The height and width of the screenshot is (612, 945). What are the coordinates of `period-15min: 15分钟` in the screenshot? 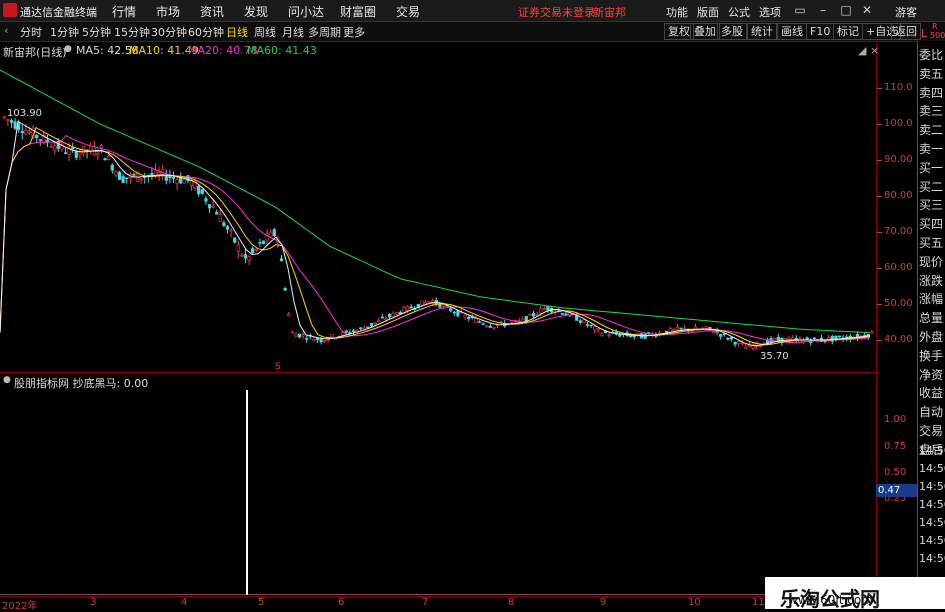 It's located at (132, 32).